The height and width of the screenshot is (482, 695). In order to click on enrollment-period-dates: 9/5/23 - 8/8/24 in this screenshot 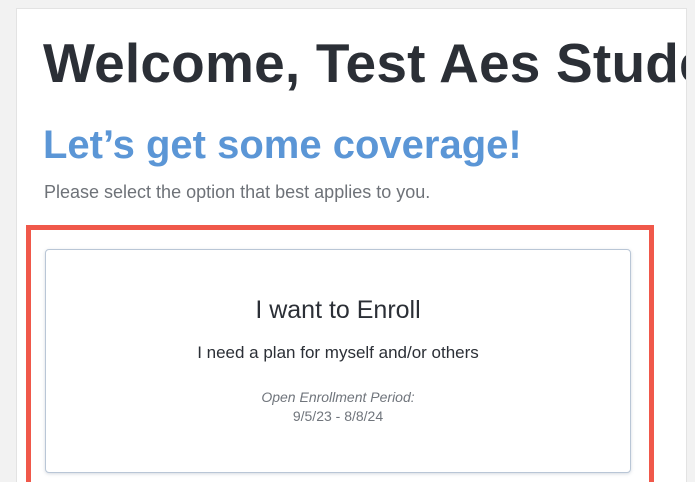, I will do `click(338, 416)`.